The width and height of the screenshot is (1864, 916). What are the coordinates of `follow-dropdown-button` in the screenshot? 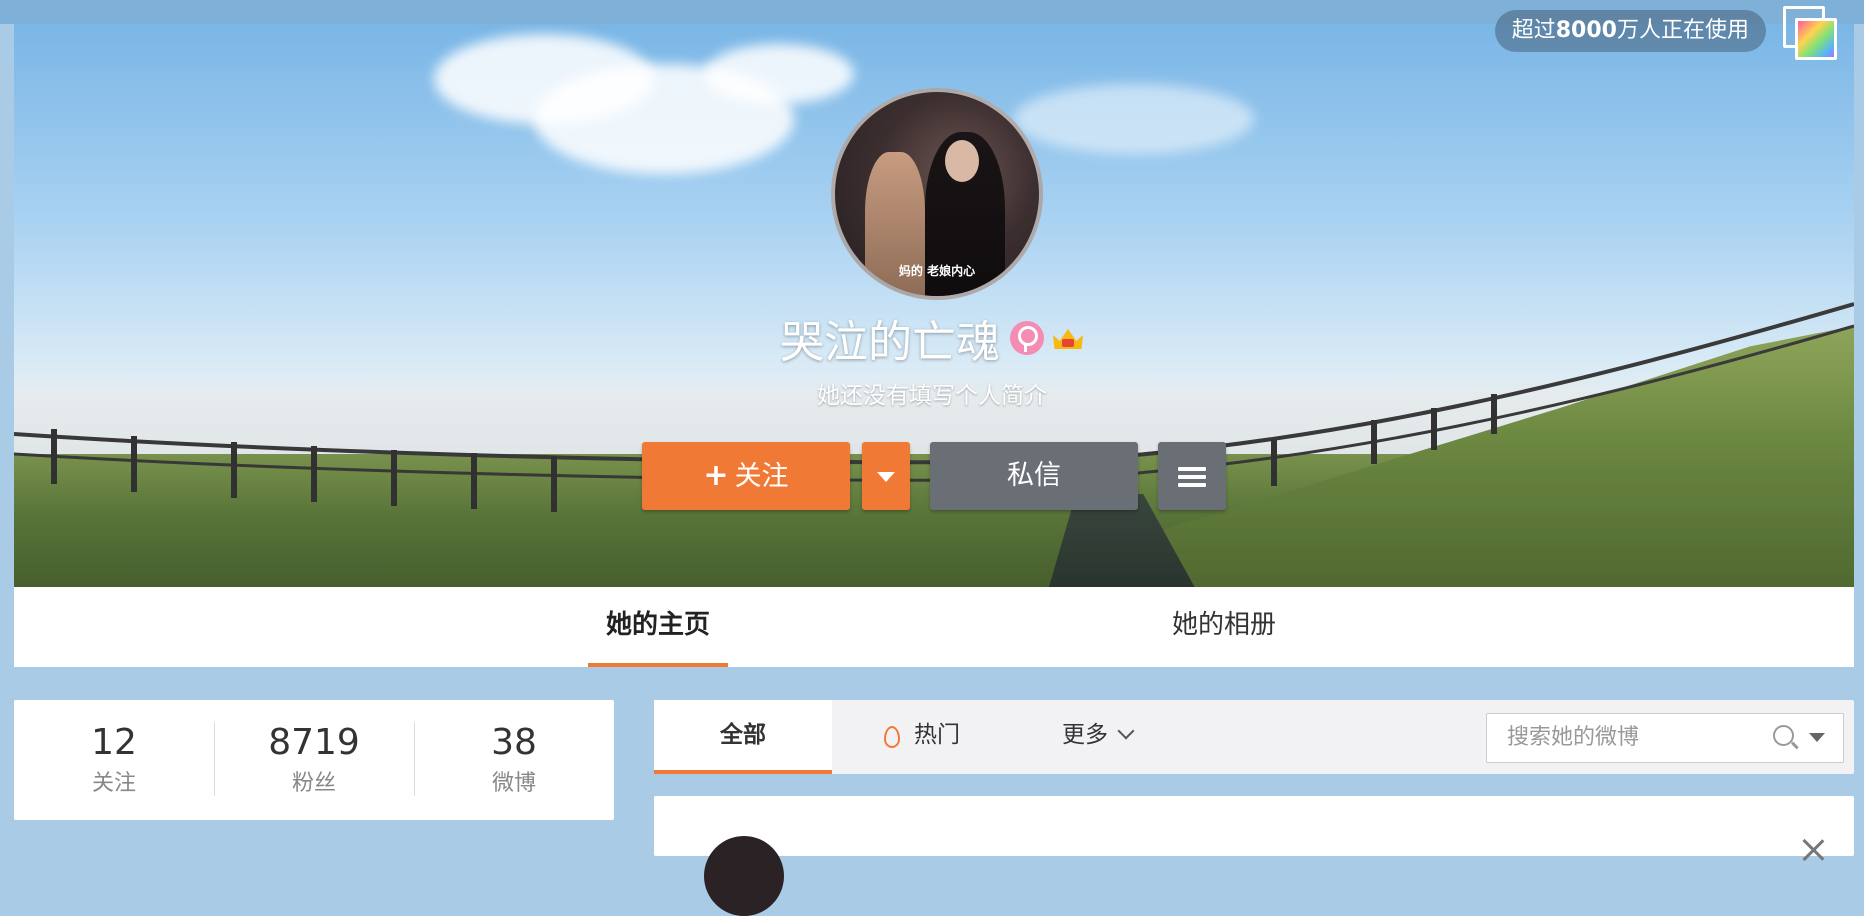 It's located at (886, 476).